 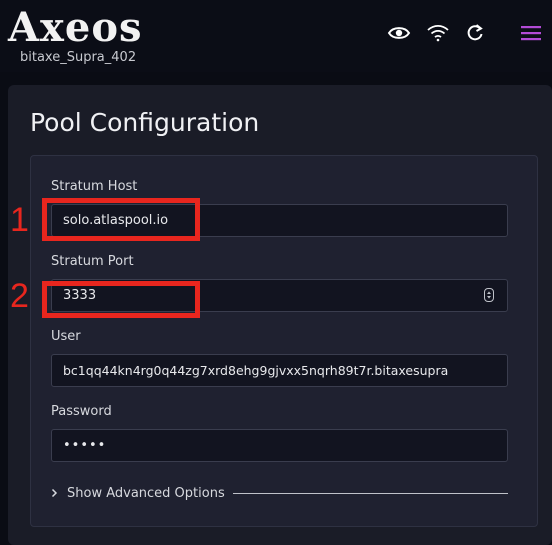 I want to click on chevron-right-icon, so click(x=54, y=493).